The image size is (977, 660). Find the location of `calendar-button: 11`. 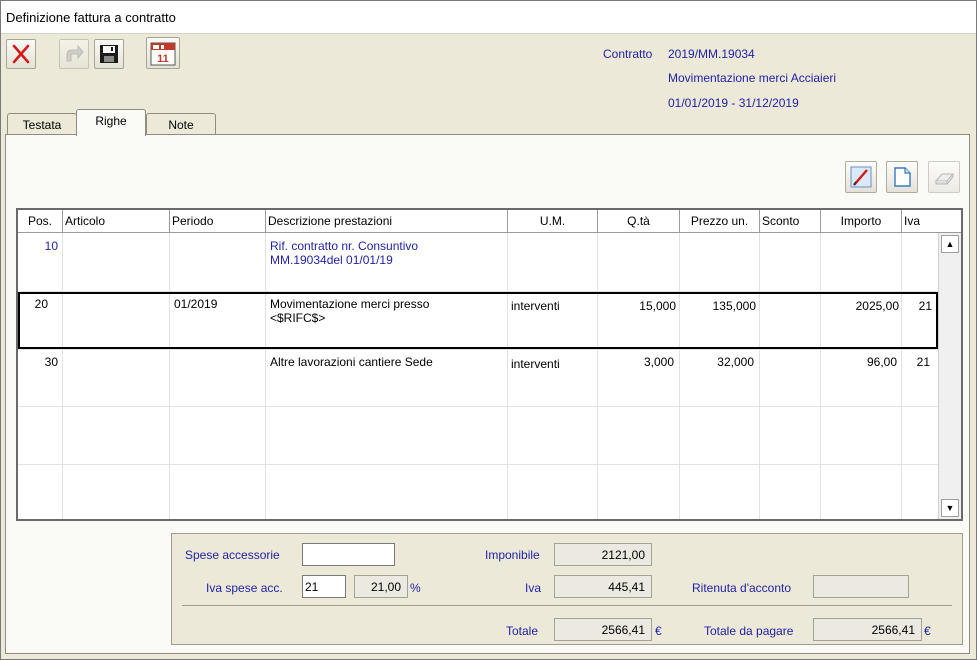

calendar-button: 11 is located at coordinates (163, 53).